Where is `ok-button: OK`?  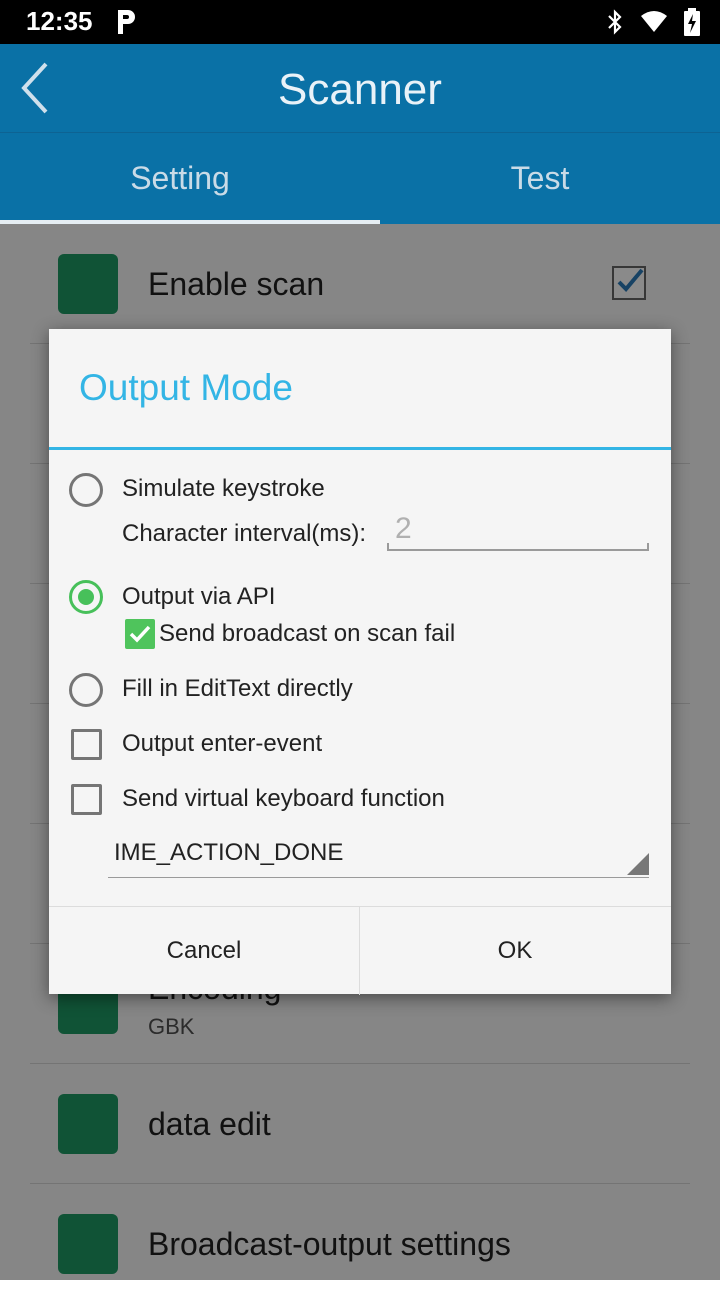
ok-button: OK is located at coordinates (515, 951).